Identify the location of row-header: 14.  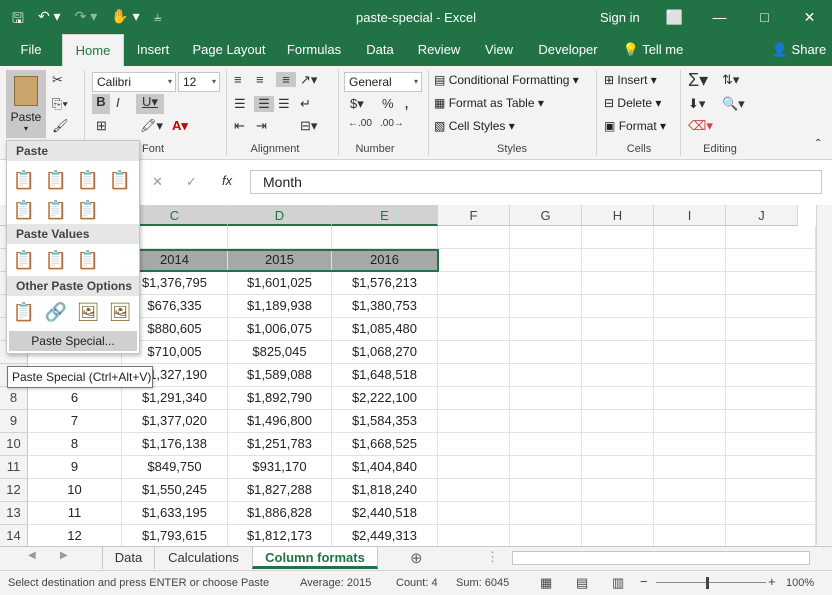
(14, 536).